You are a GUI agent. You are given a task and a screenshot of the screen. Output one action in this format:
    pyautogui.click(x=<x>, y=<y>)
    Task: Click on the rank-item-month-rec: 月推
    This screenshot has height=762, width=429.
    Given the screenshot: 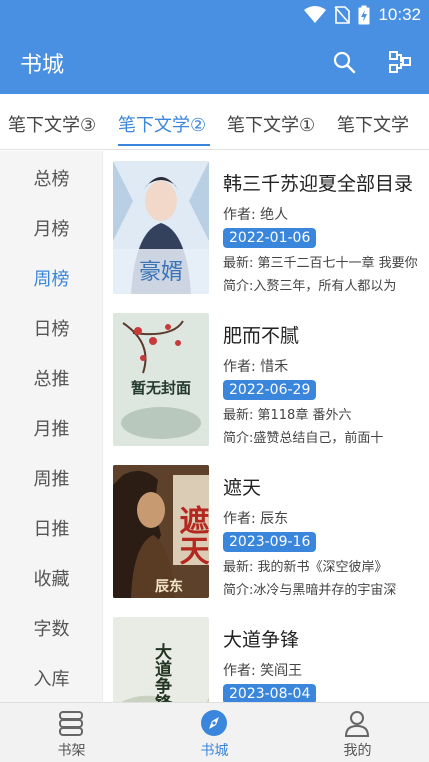 What is the action you would take?
    pyautogui.click(x=51, y=428)
    